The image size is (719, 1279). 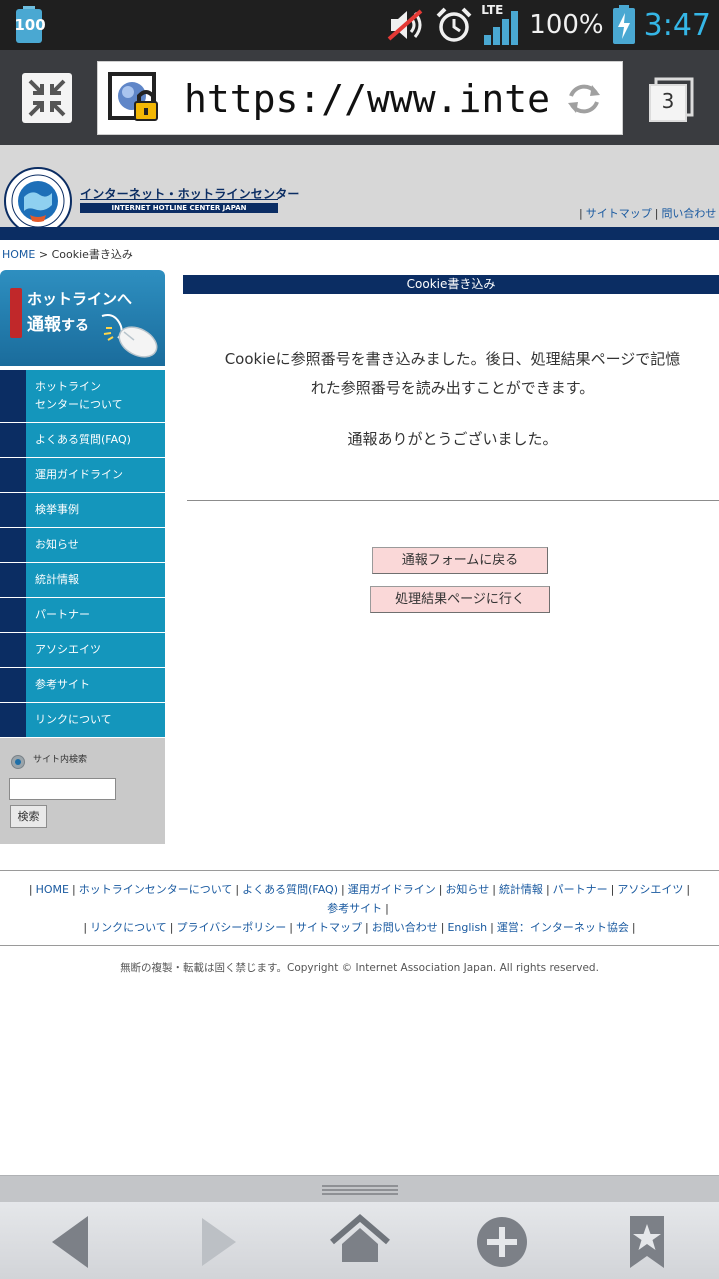 I want to click on sidebar-item-label: アソシエイツ, so click(x=68, y=649).